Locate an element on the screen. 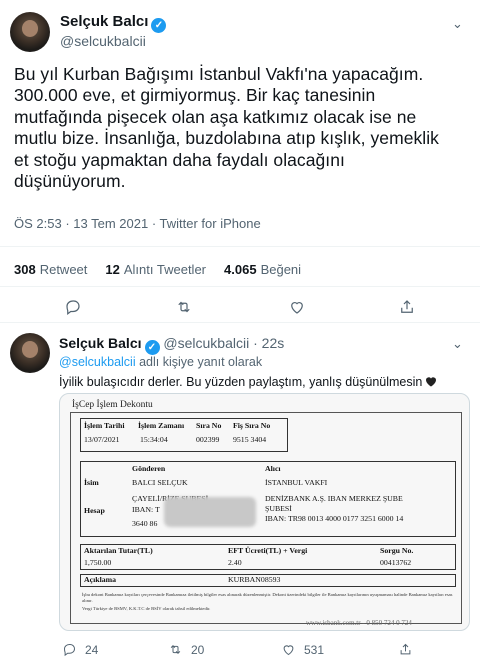 Image resolution: width=480 pixels, height=666 pixels. retweets-label: Retweet is located at coordinates (63, 269).